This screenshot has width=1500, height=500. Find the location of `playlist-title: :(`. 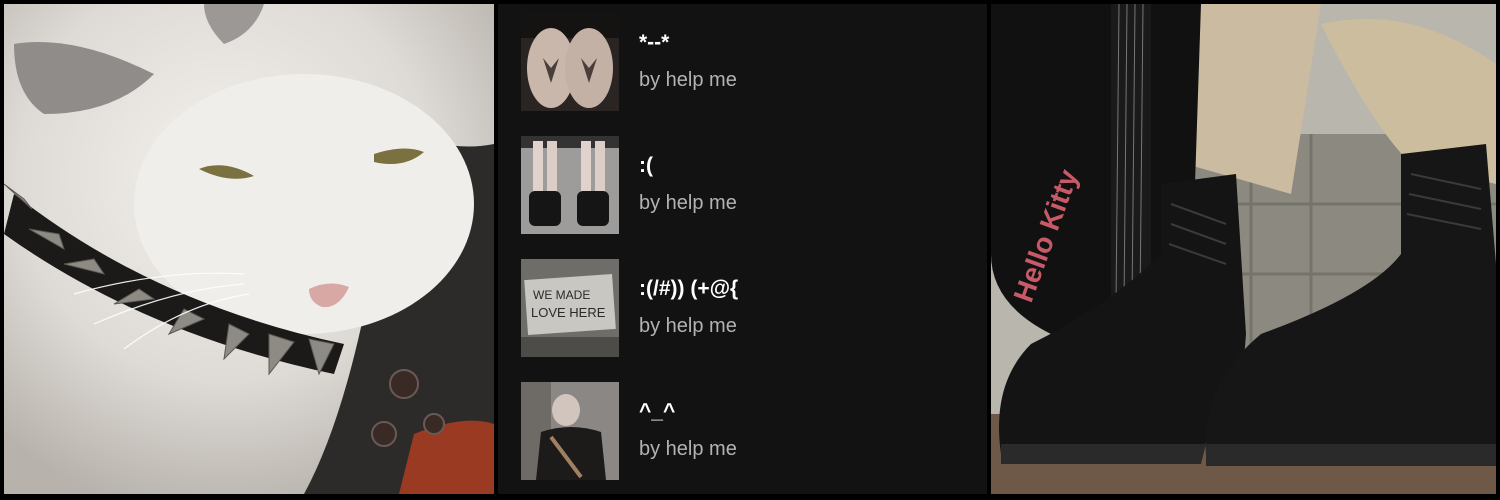

playlist-title: :( is located at coordinates (646, 165).